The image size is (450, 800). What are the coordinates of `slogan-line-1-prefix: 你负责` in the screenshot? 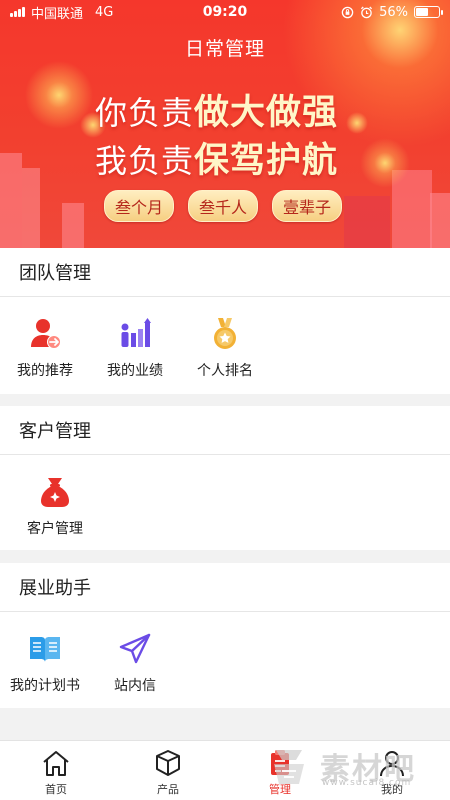 It's located at (145, 113).